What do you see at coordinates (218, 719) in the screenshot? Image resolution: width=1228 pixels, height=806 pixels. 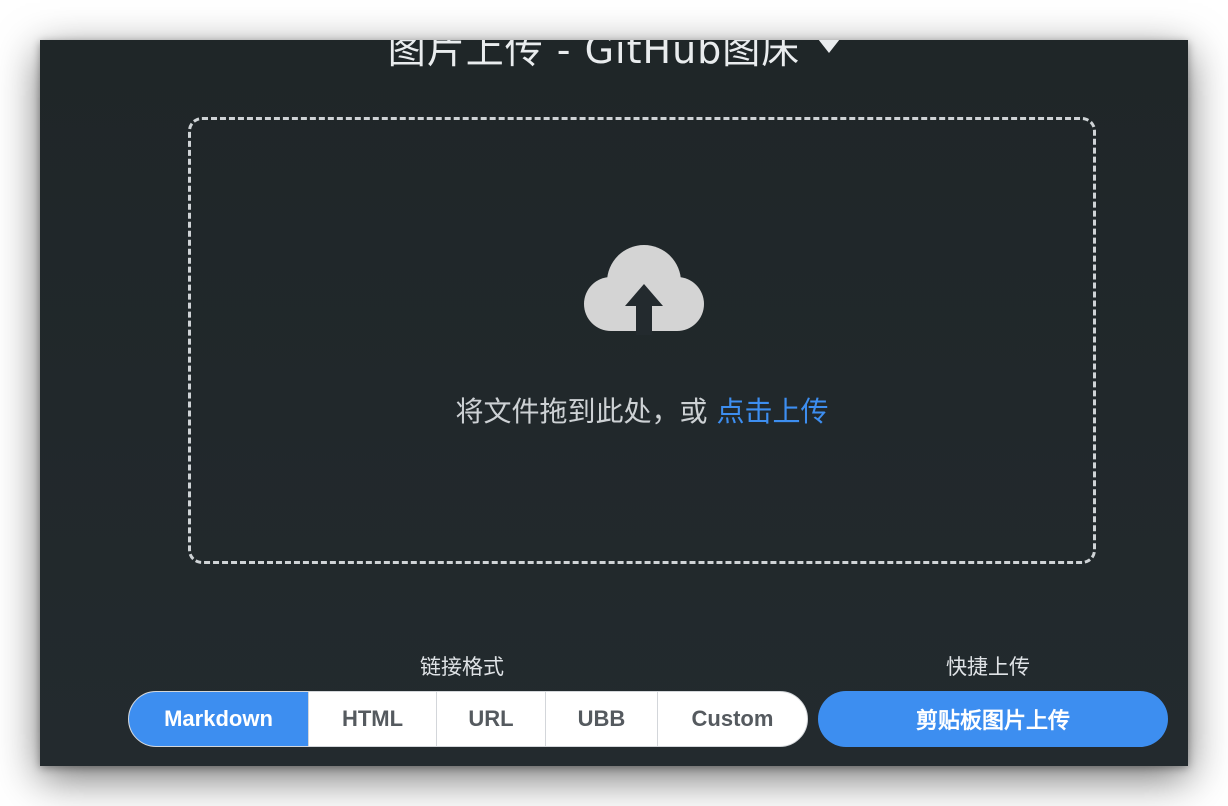 I see `format-option-markdown: Markdown` at bounding box center [218, 719].